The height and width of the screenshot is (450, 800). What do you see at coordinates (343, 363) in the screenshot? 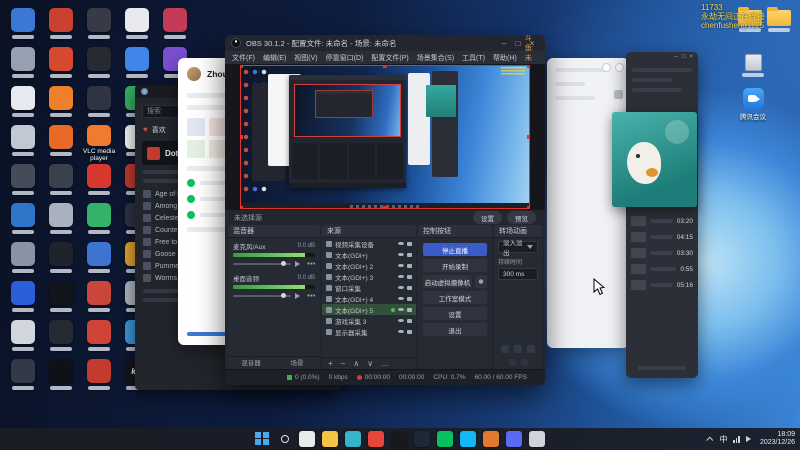
I see `sources-toolbar-button: −` at bounding box center [343, 363].